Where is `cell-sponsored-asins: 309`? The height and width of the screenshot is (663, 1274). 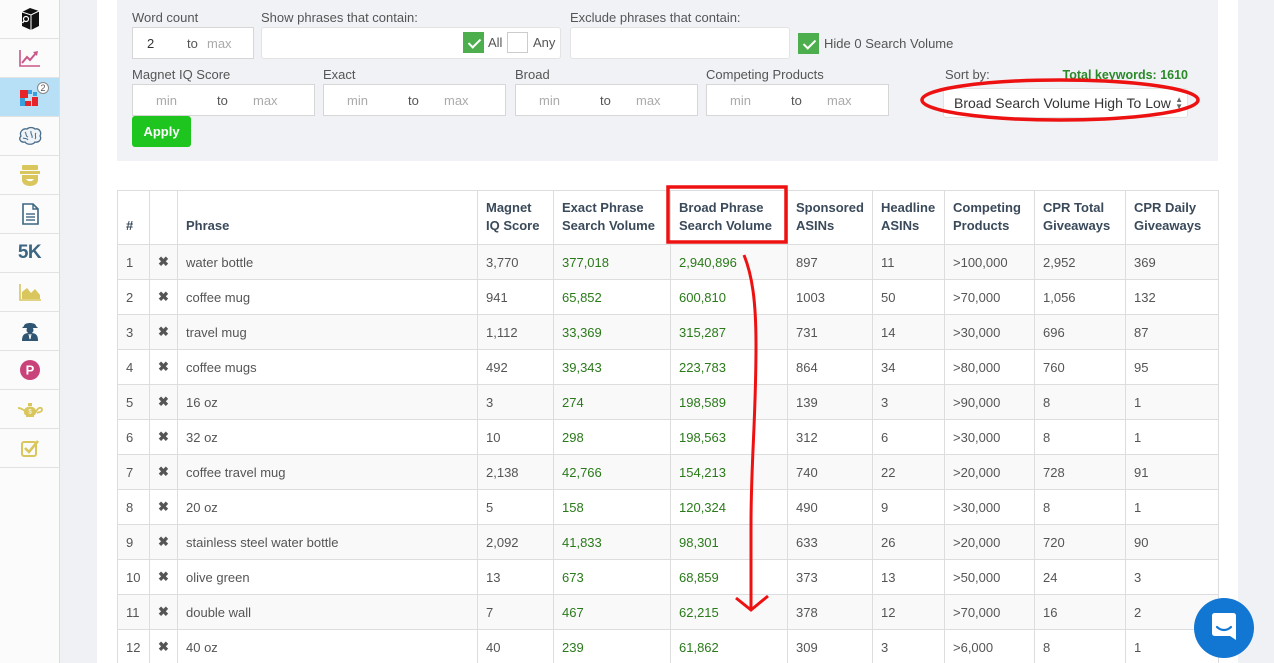
cell-sponsored-asins: 309 is located at coordinates (830, 646).